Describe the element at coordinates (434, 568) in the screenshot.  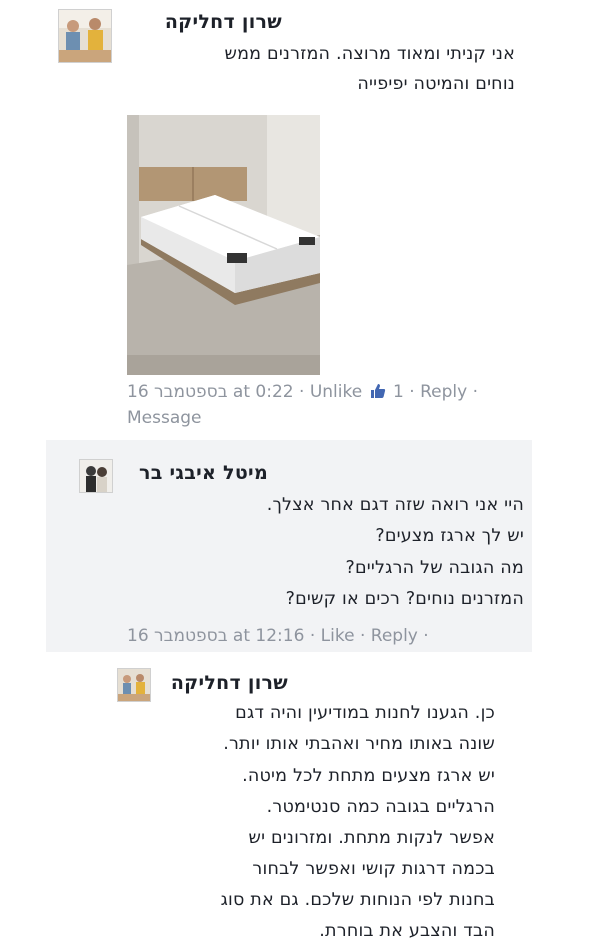
I see `comment-line: מה הגובה של הרגליים?` at that location.